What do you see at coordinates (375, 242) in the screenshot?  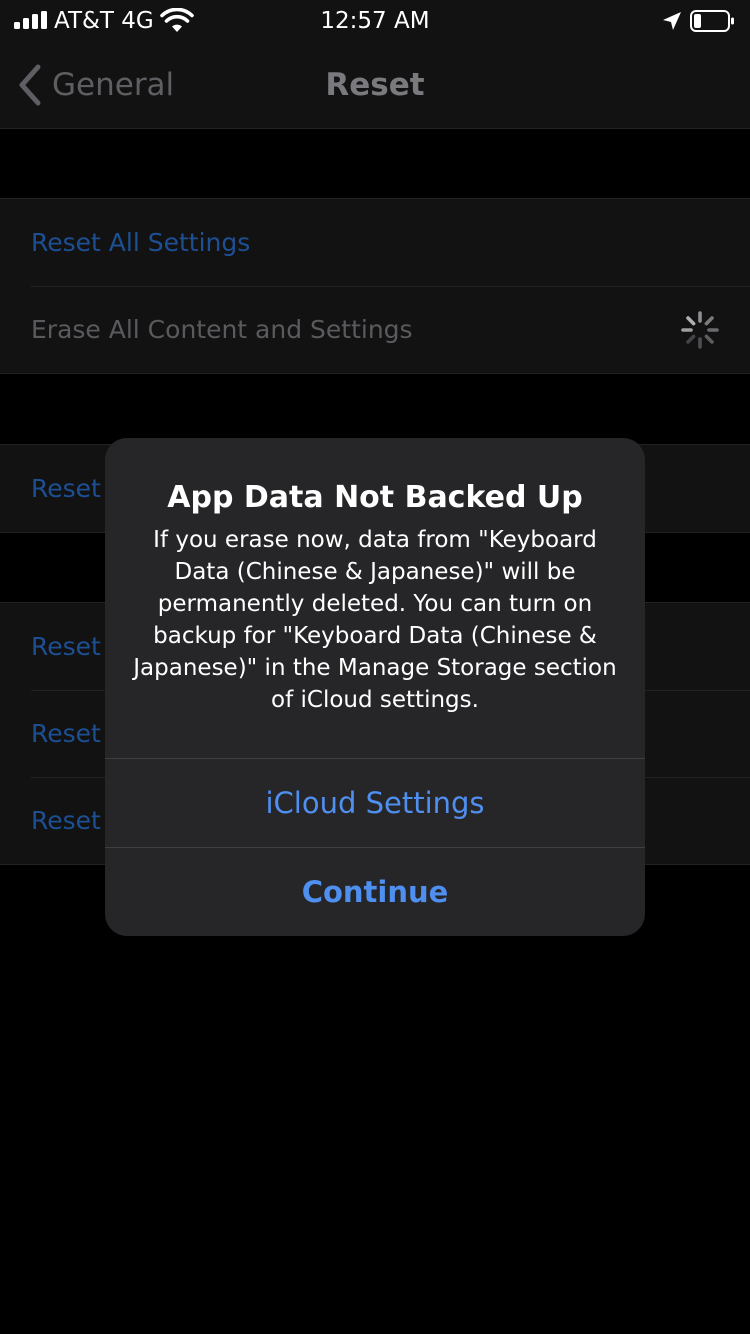 I see `reset-all-settings-row: Reset All Settings` at bounding box center [375, 242].